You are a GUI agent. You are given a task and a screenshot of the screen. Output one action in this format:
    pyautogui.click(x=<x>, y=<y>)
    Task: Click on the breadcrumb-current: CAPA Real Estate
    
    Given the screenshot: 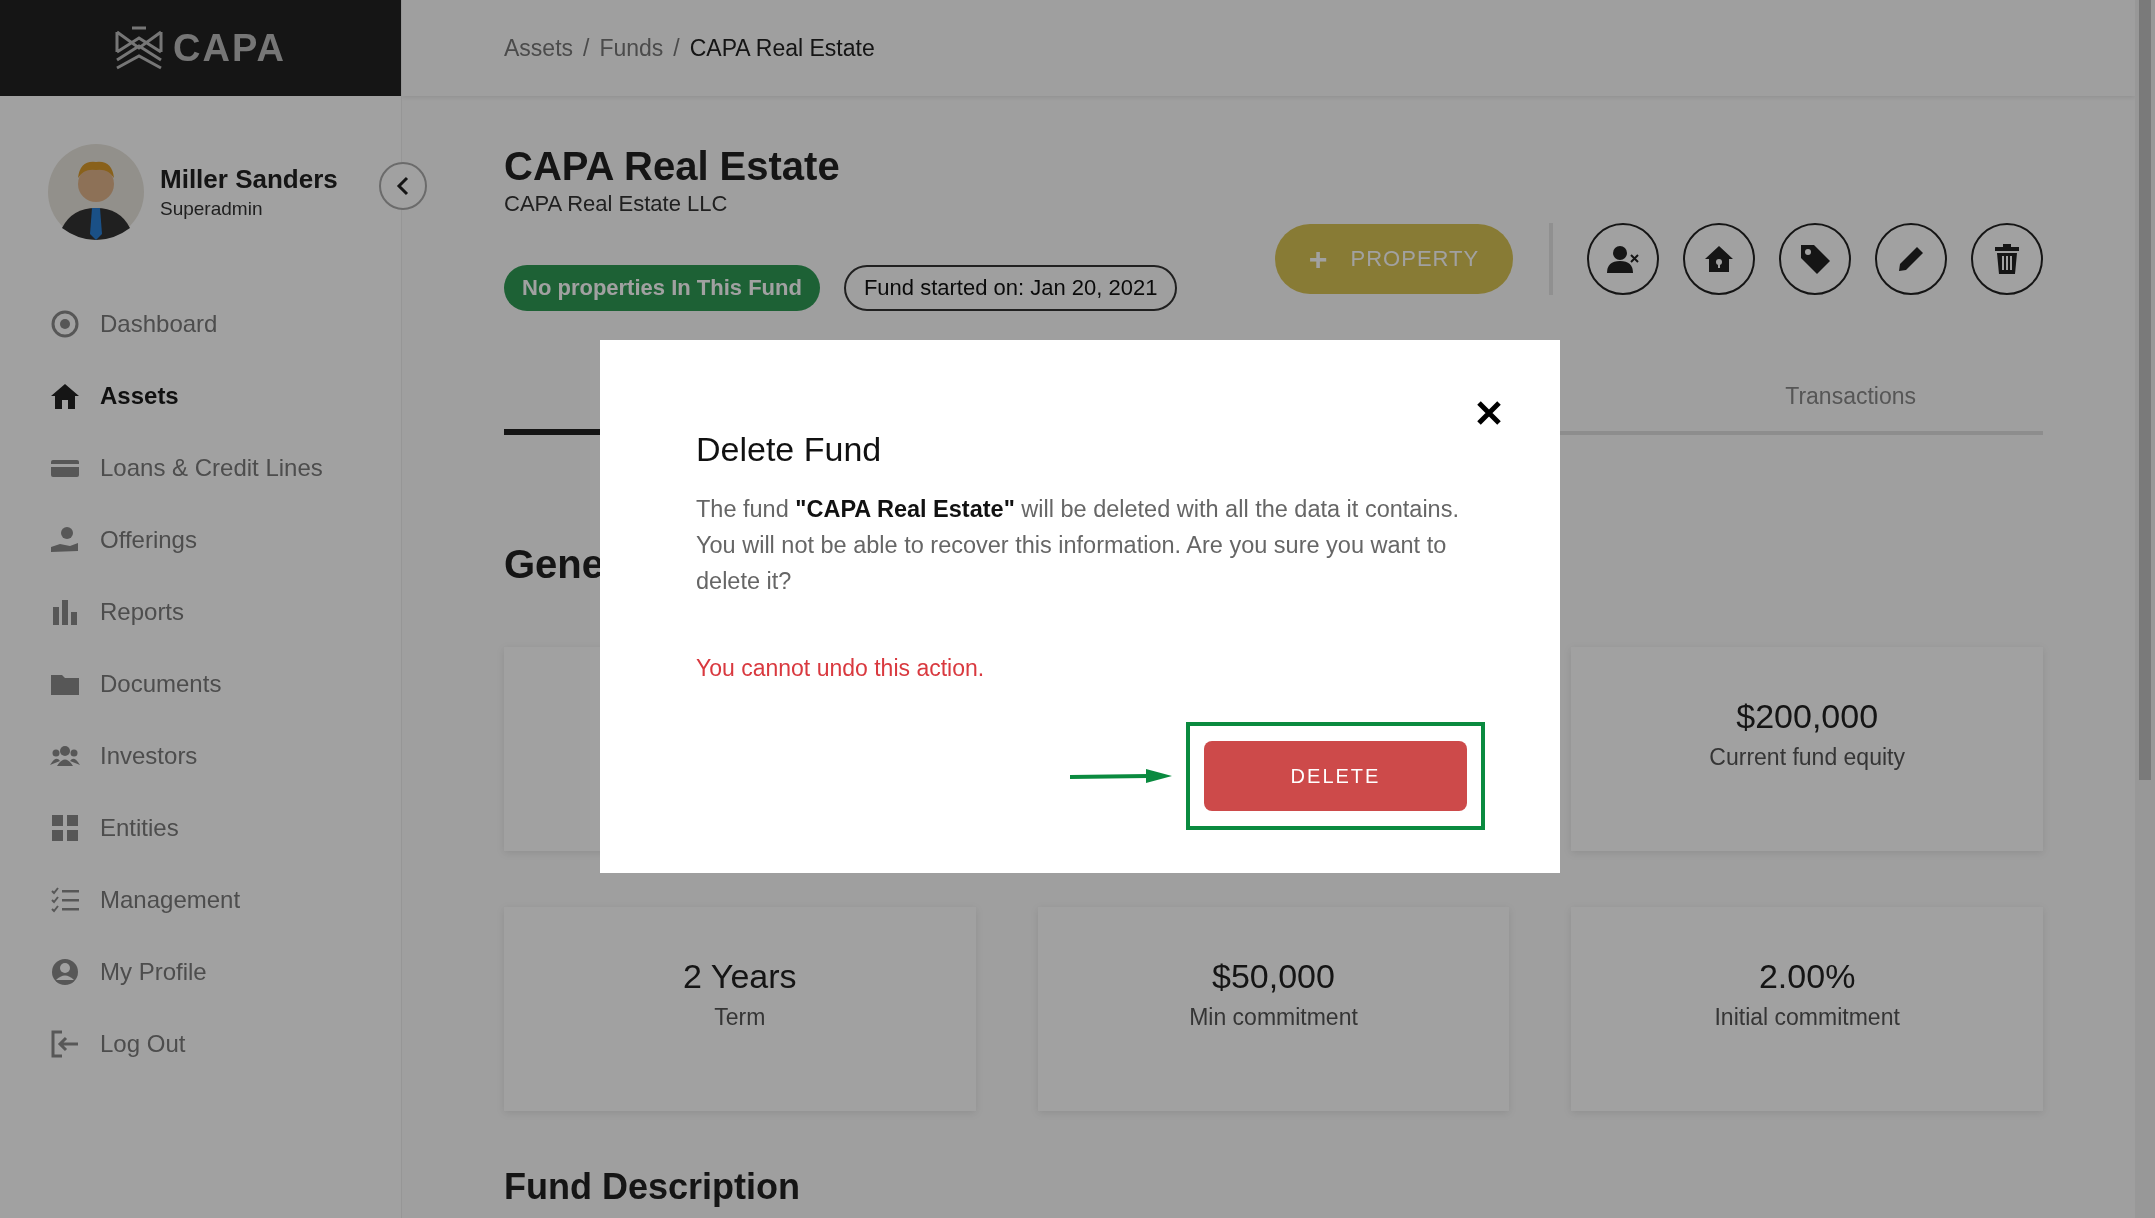 What is the action you would take?
    pyautogui.click(x=782, y=48)
    